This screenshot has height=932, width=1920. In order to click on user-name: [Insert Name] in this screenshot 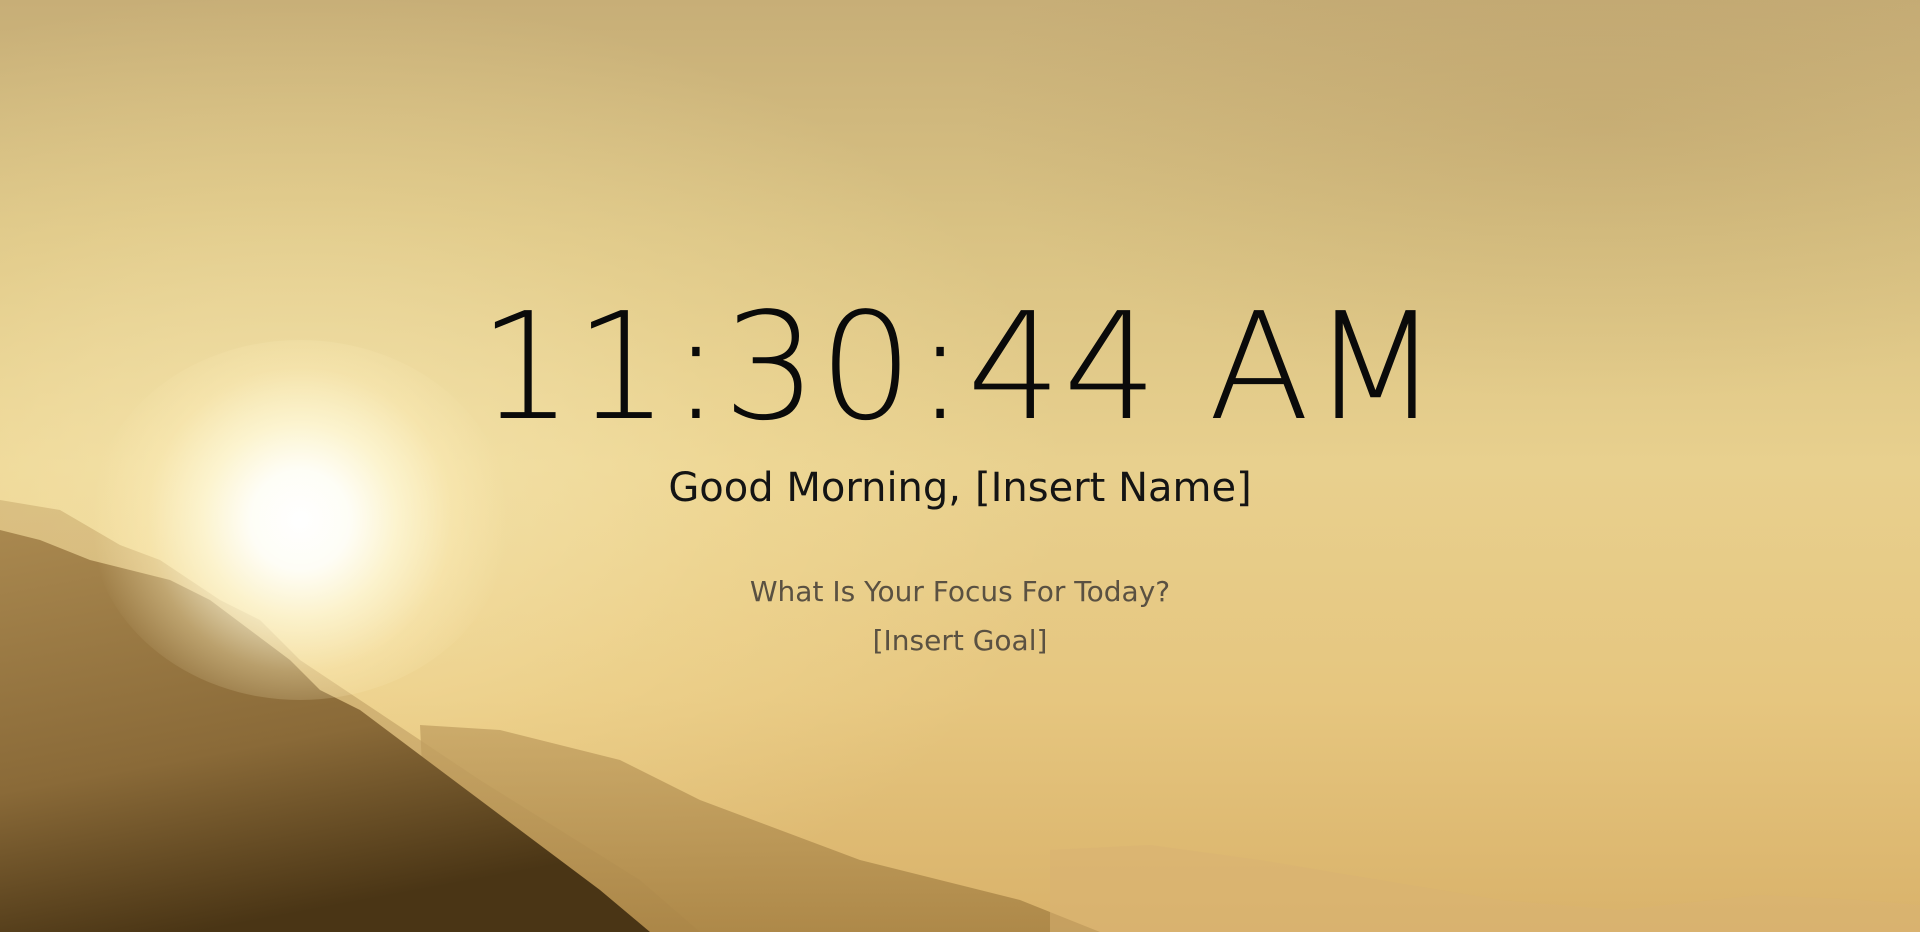, I will do `click(1113, 488)`.